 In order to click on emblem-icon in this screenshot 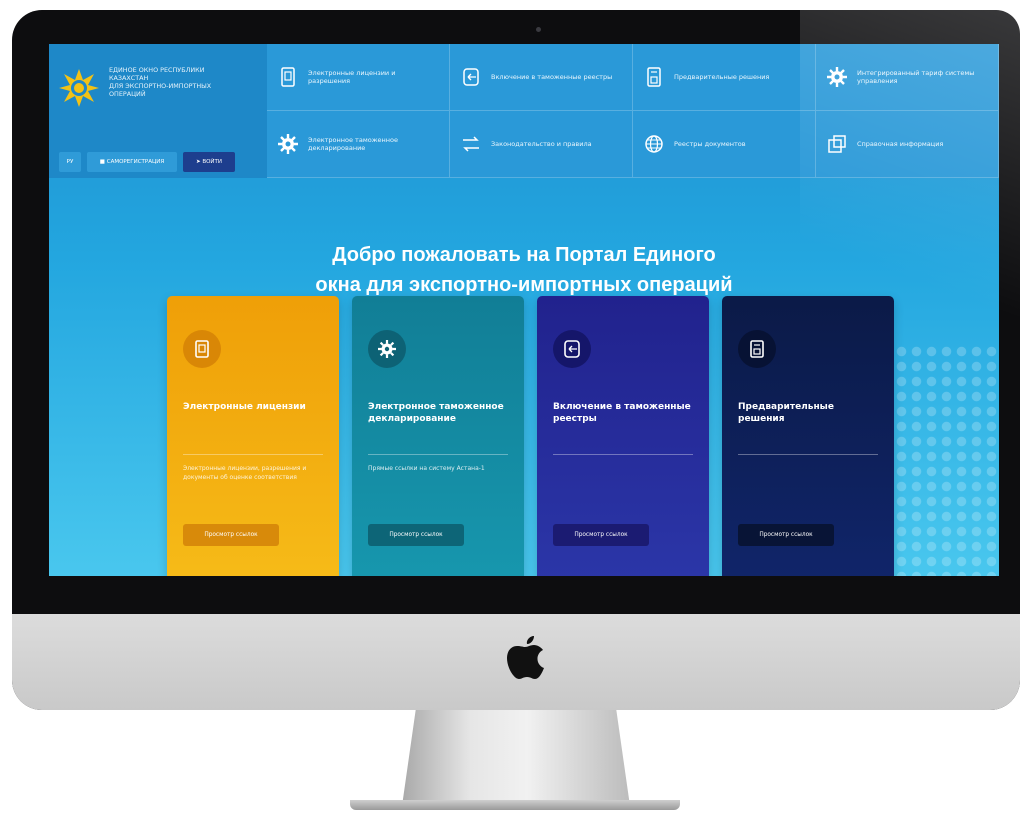, I will do `click(79, 88)`.